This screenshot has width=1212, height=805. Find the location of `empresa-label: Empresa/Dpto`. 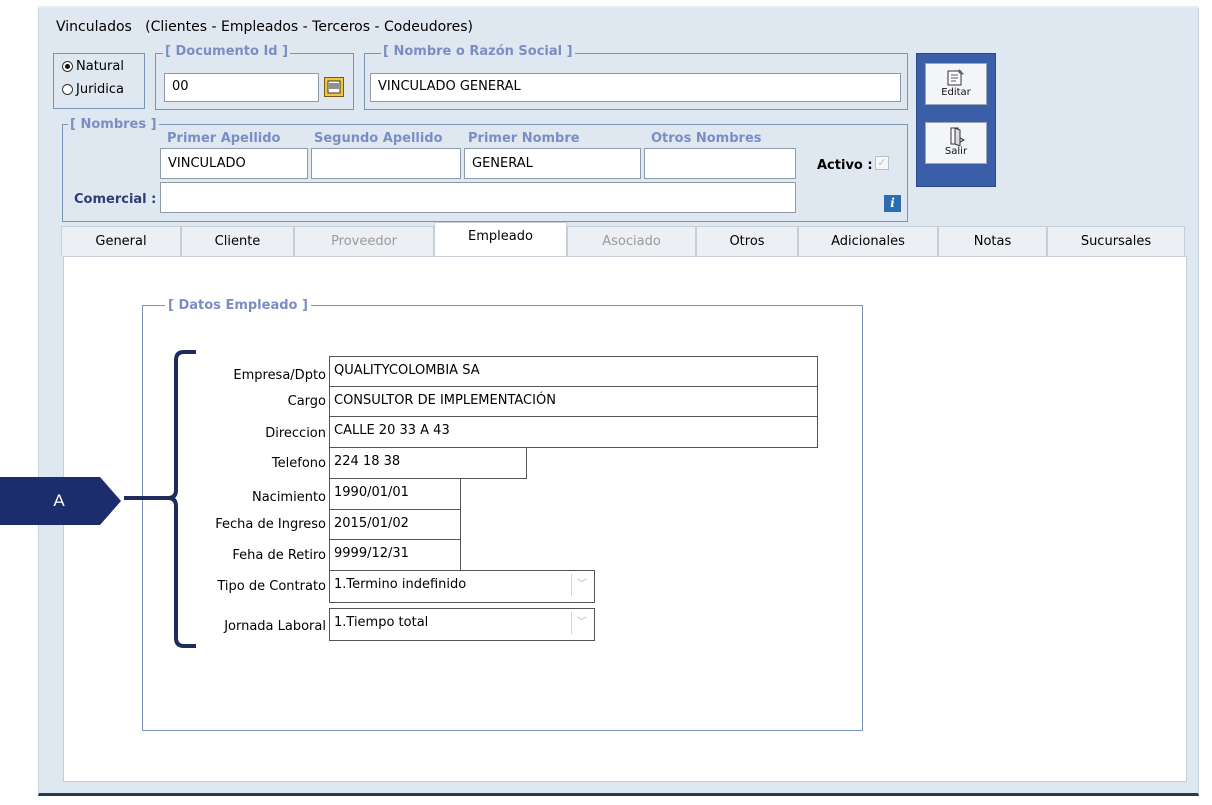

empresa-label: Empresa/Dpto is located at coordinates (279, 375).